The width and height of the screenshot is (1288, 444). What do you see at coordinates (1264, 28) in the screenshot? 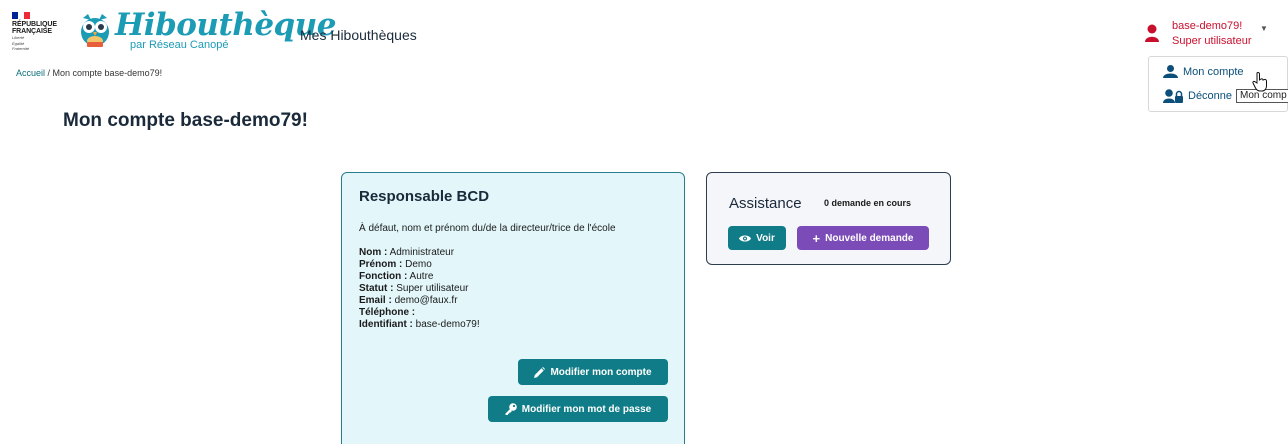
I see `chevron-down-icon: ▼` at bounding box center [1264, 28].